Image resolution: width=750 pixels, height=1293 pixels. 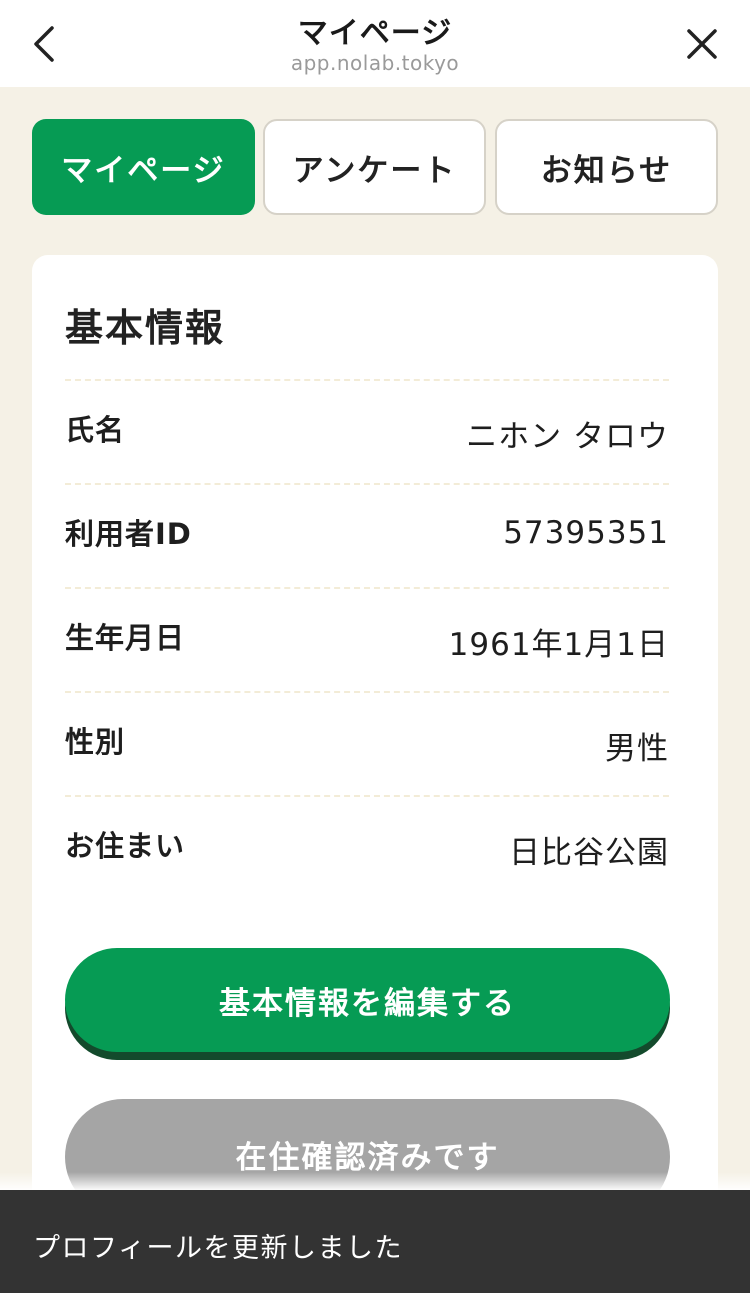 What do you see at coordinates (125, 846) in the screenshot?
I see `row-label: お住まい` at bounding box center [125, 846].